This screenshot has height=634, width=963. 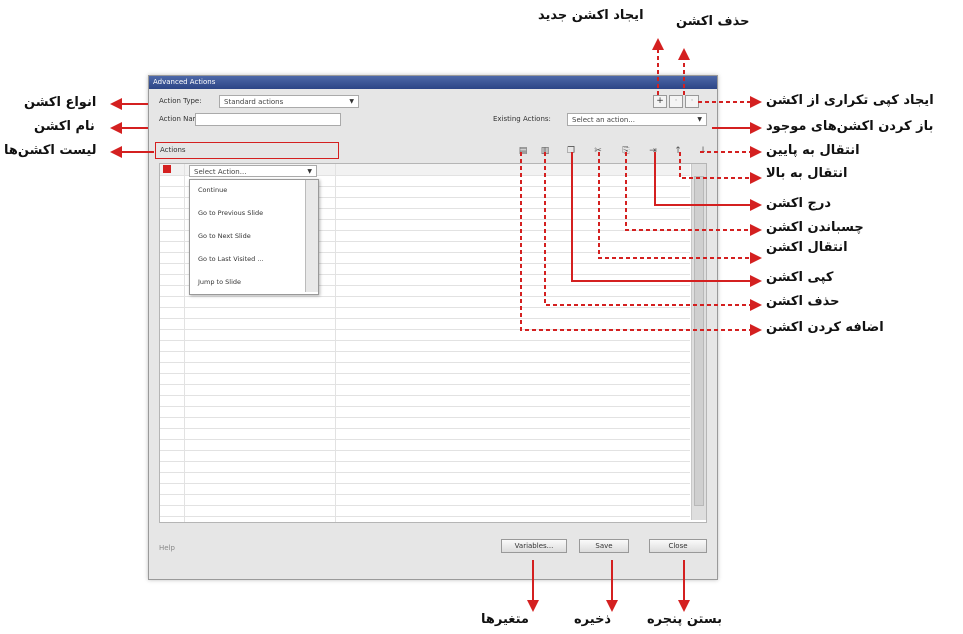 What do you see at coordinates (720, 168) in the screenshot?
I see `arrow-move-up` at bounding box center [720, 168].